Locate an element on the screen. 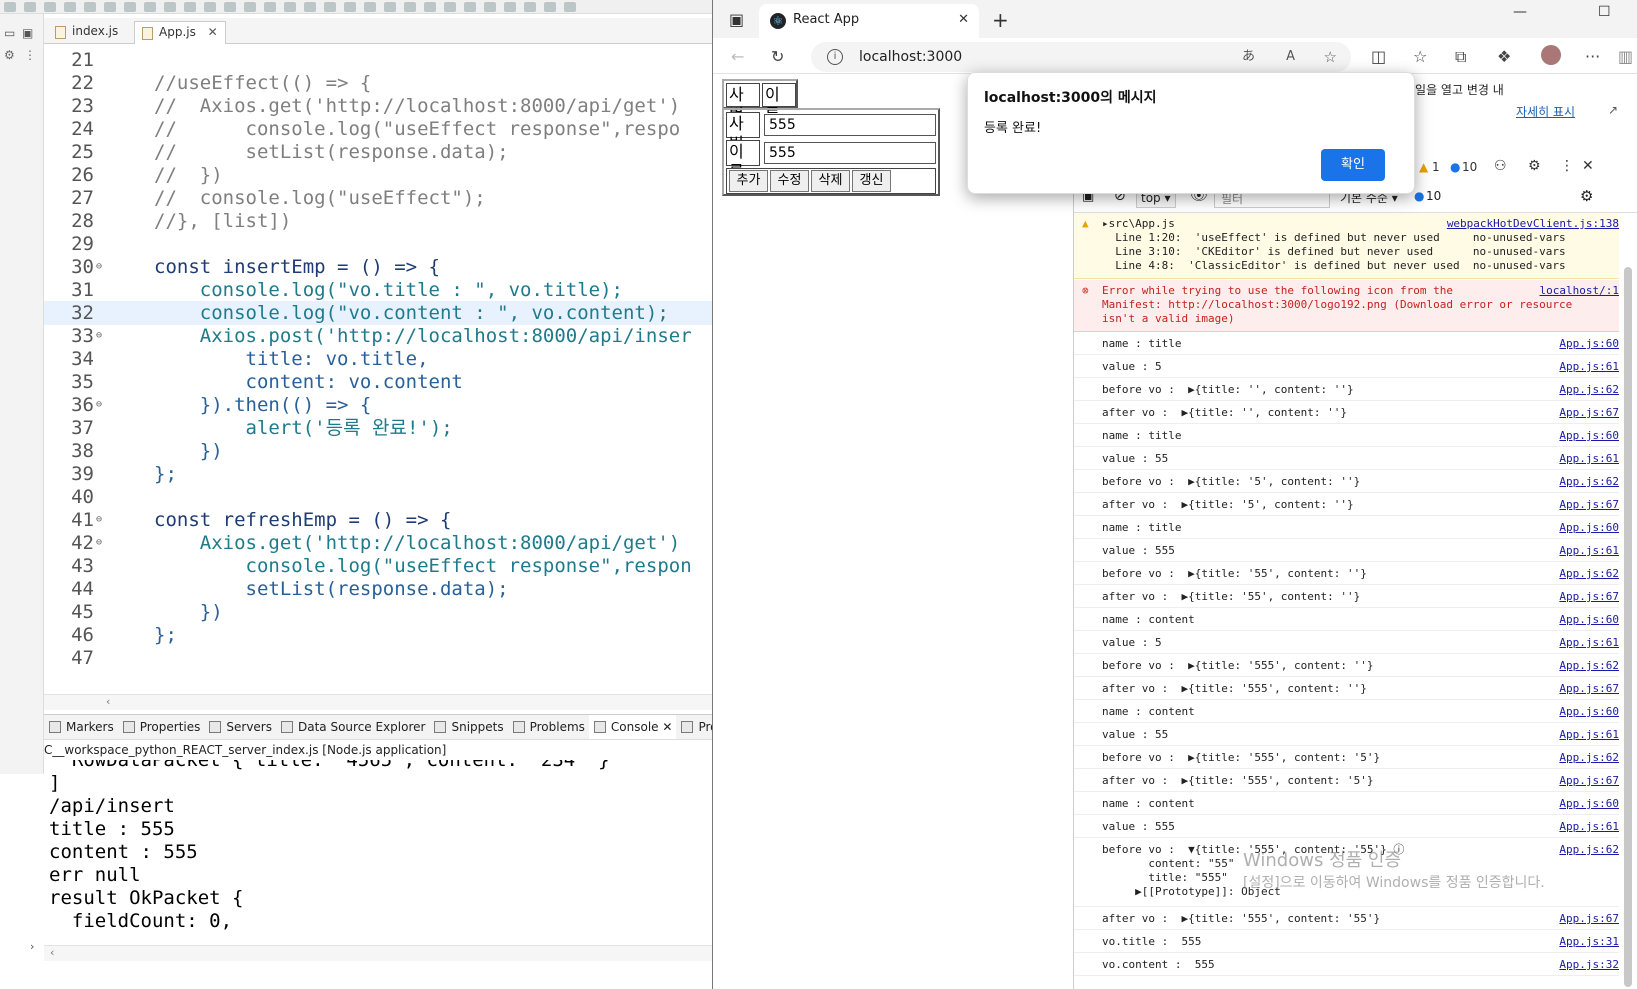 The width and height of the screenshot is (1637, 989). minimize-icon: ▭ is located at coordinates (9, 33).